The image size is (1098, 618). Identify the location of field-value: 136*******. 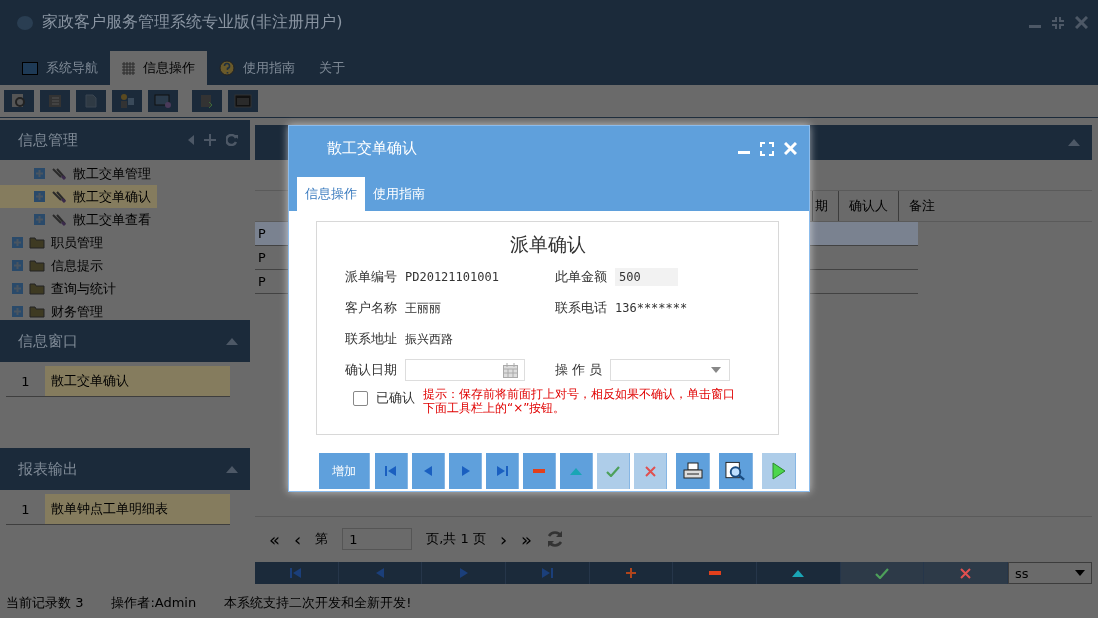
(651, 308).